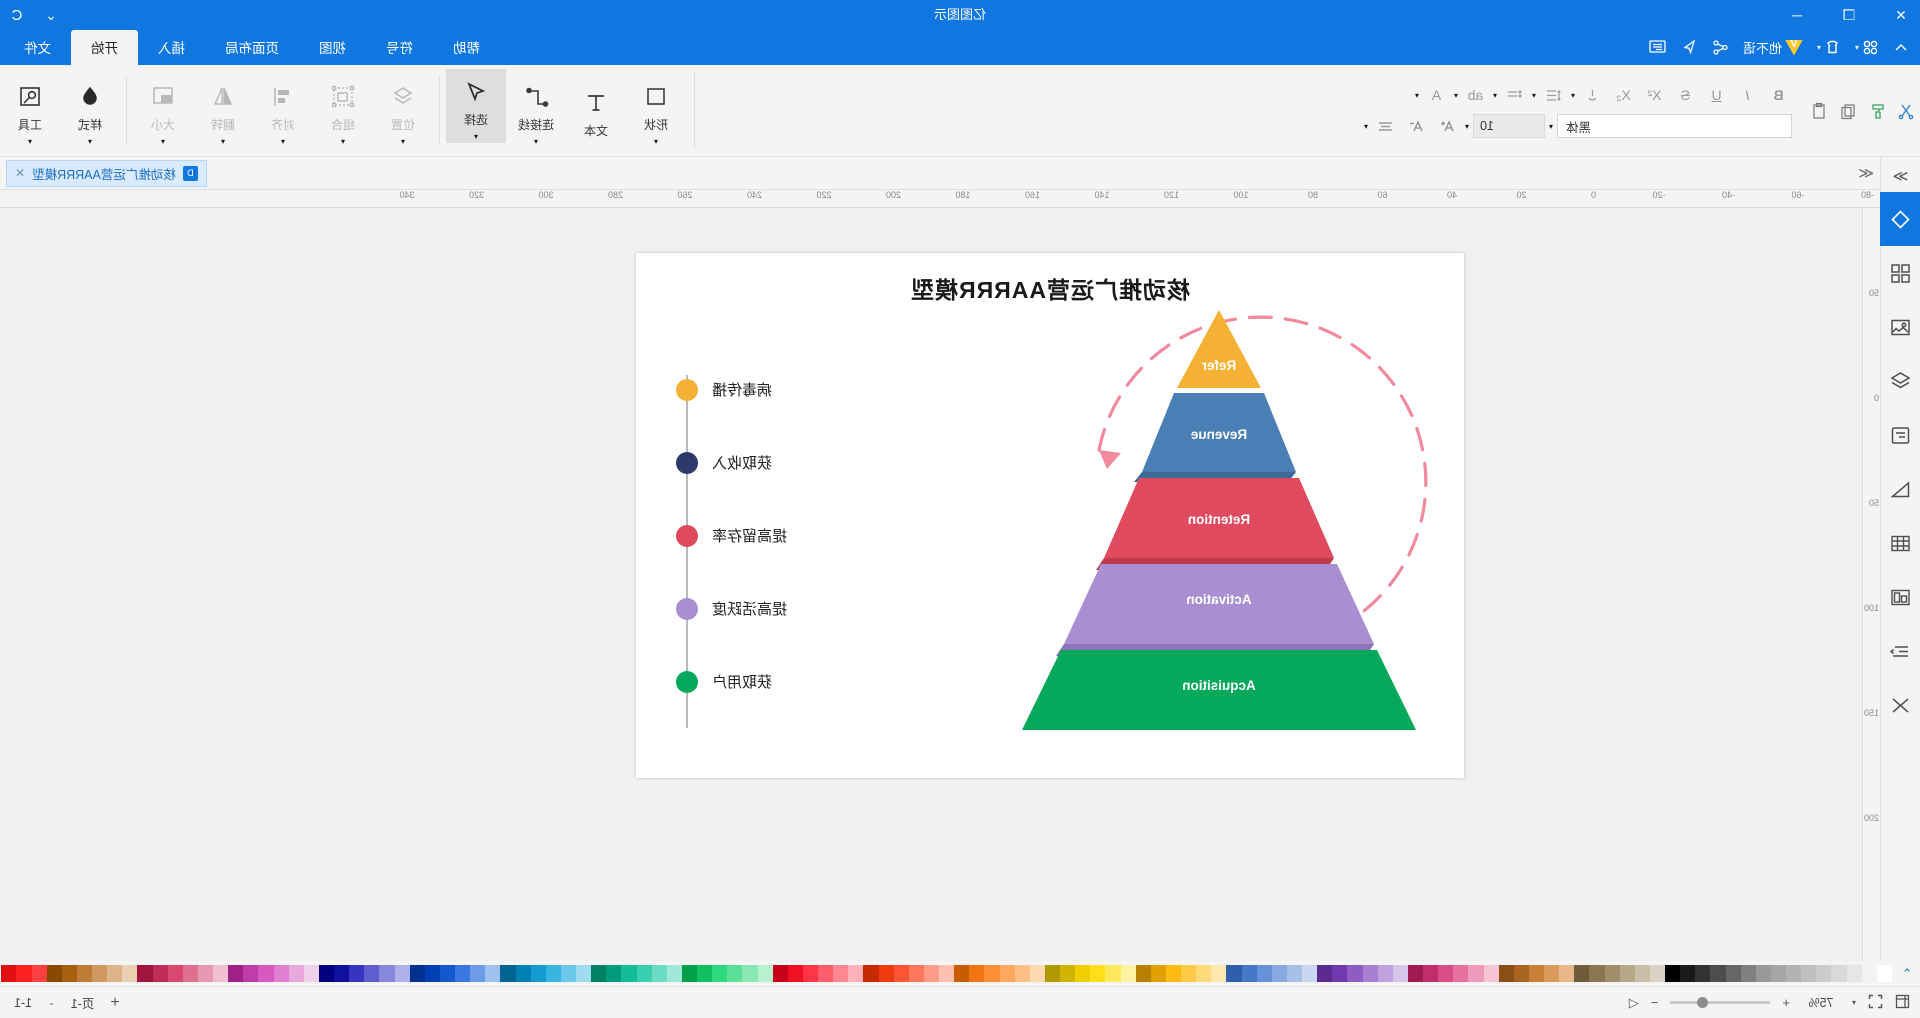 This screenshot has width=1920, height=1018. What do you see at coordinates (1906, 110) in the screenshot?
I see `cut-icon` at bounding box center [1906, 110].